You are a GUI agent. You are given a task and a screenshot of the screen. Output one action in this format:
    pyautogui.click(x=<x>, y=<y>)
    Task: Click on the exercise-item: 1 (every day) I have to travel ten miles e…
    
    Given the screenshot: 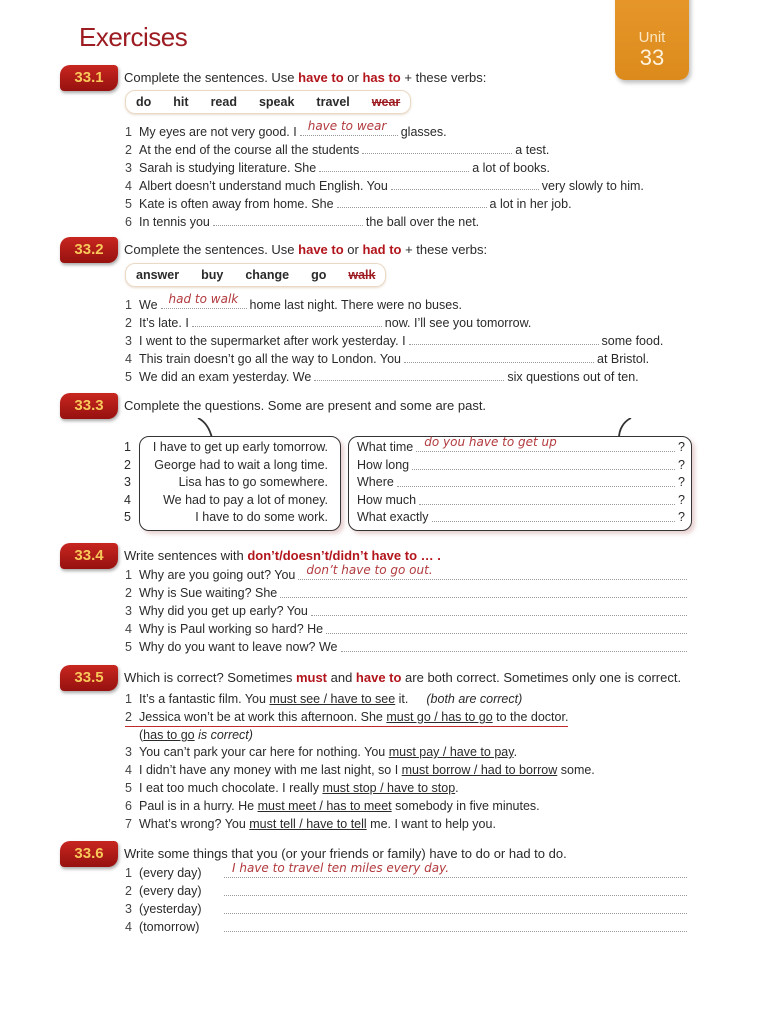 What is the action you would take?
    pyautogui.click(x=407, y=871)
    